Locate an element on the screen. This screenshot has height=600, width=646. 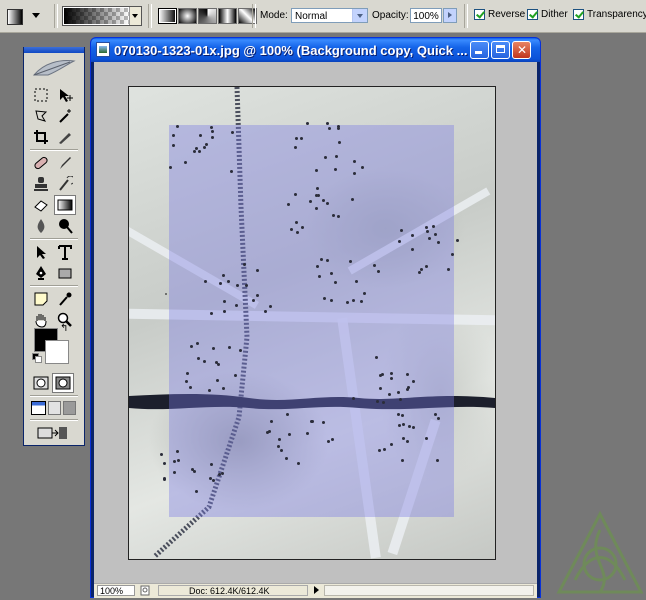
clone-stamp-tool is located at coordinates (41, 184).